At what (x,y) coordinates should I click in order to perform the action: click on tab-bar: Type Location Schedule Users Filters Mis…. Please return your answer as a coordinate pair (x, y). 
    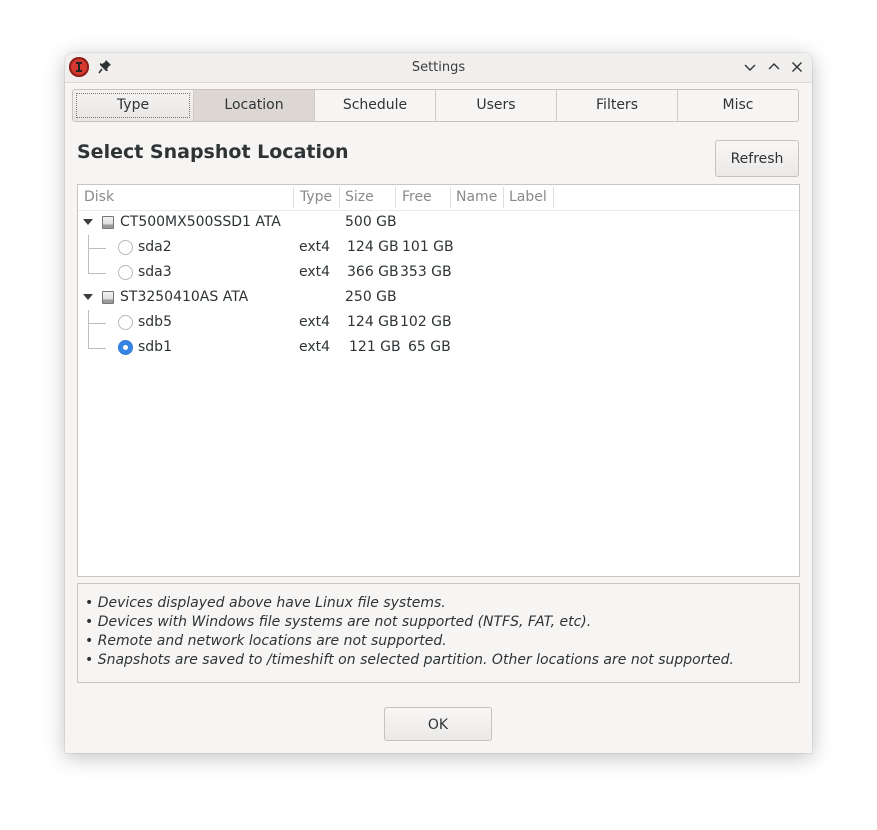
    Looking at the image, I should click on (435, 105).